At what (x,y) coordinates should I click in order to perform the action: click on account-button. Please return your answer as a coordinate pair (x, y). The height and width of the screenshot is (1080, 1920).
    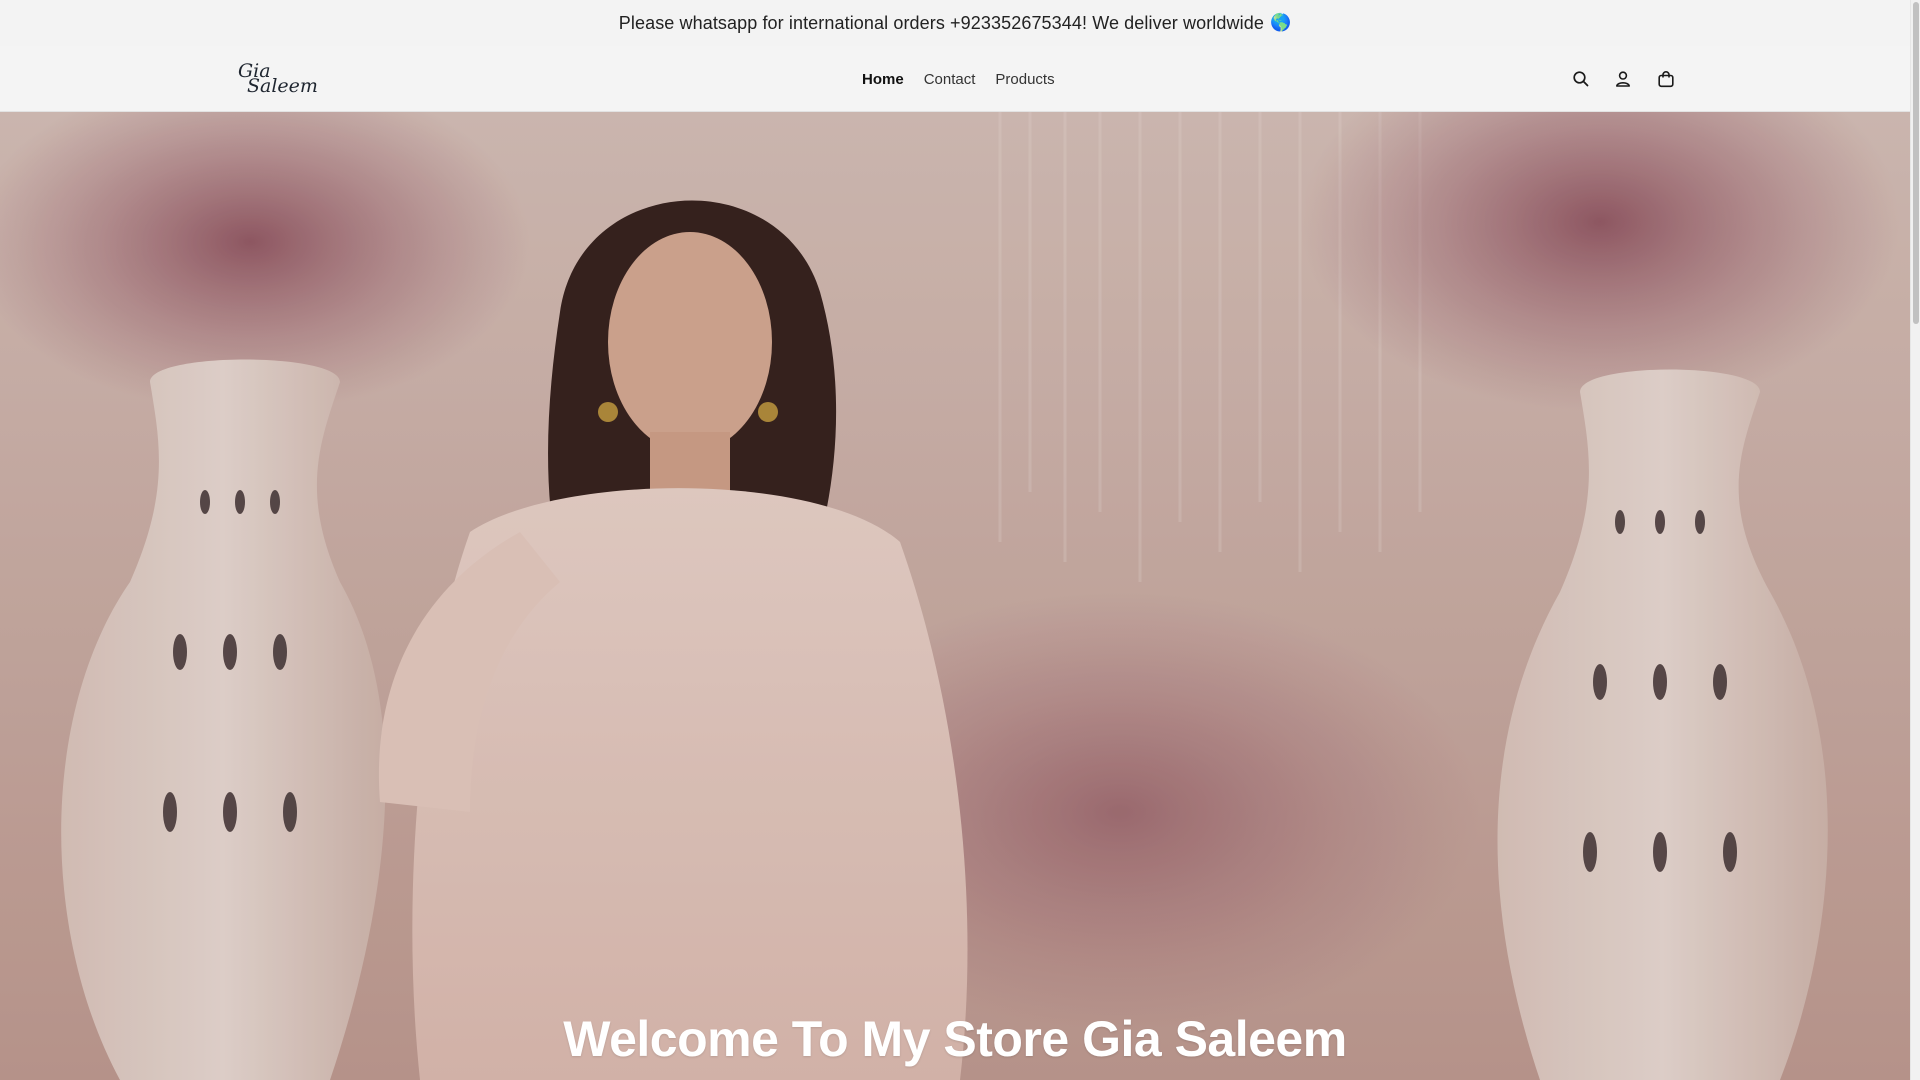
    Looking at the image, I should click on (1623, 79).